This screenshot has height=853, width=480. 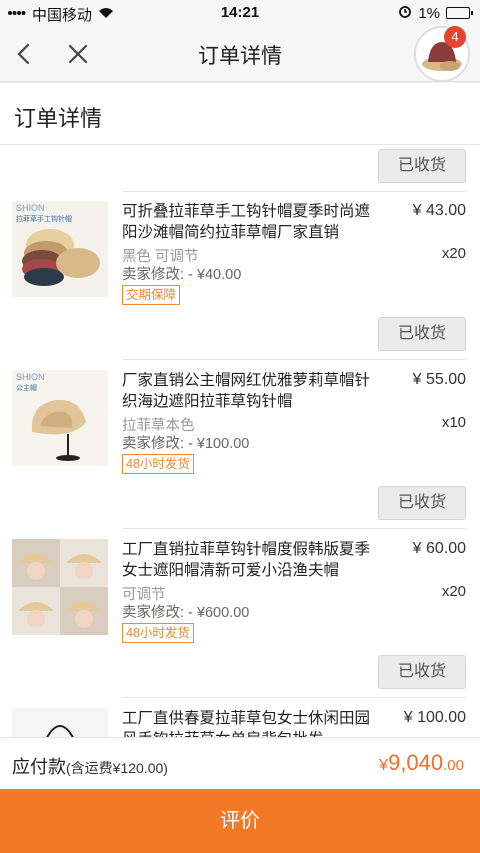 I want to click on battery-icon, so click(x=459, y=13).